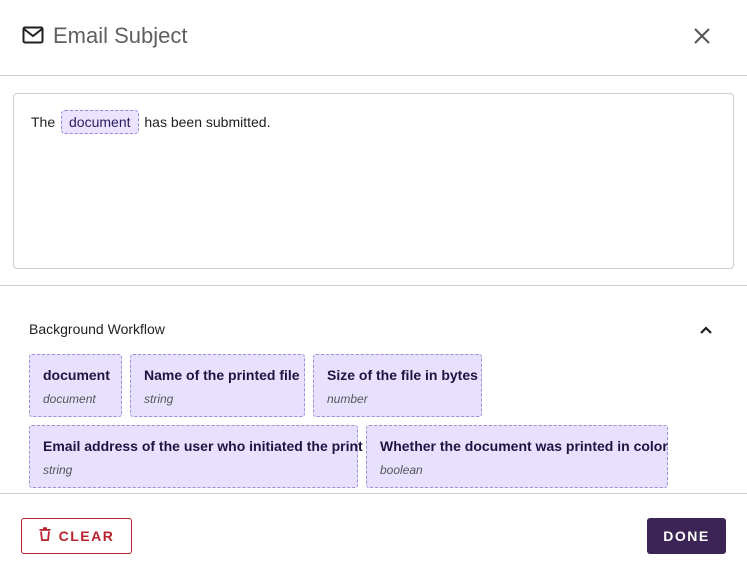 Image resolution: width=747 pixels, height=574 pixels. I want to click on variables-section-title: Background Workflow, so click(97, 329).